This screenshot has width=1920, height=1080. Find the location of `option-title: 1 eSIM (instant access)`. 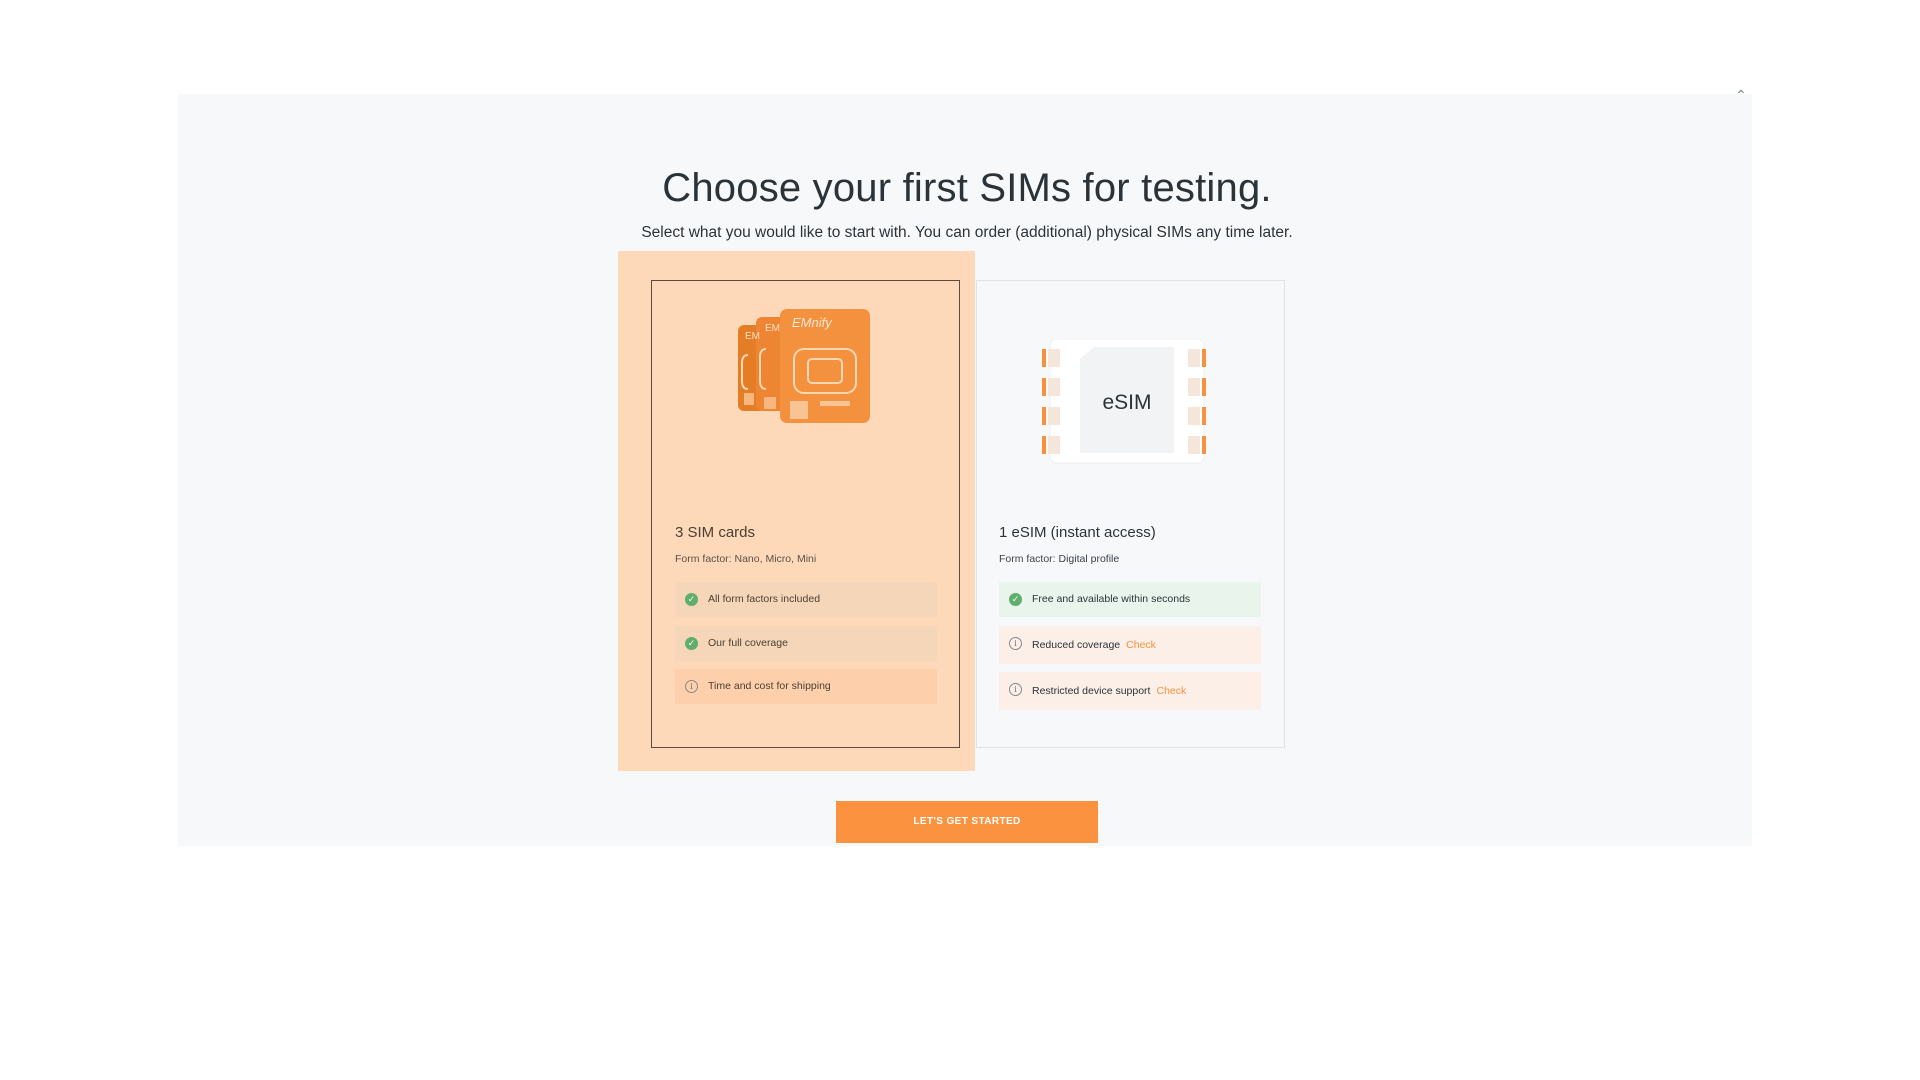

option-title: 1 eSIM (instant access) is located at coordinates (1077, 532).